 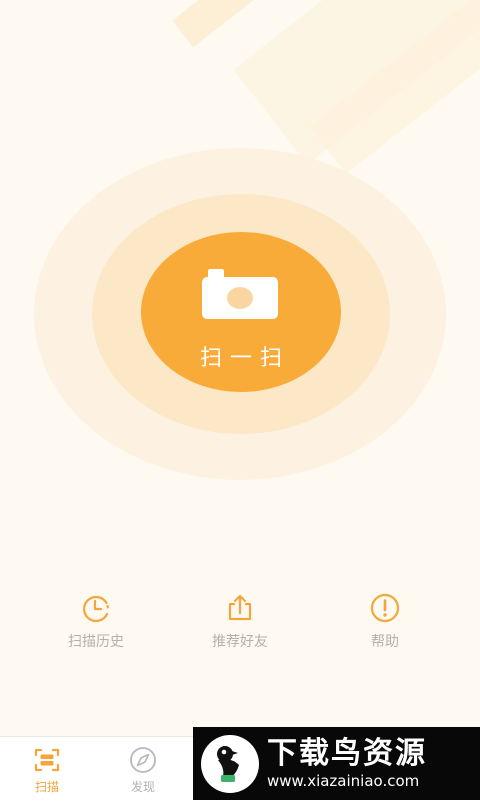 What do you see at coordinates (240, 642) in the screenshot?
I see `shortcut-label: 推荐好友` at bounding box center [240, 642].